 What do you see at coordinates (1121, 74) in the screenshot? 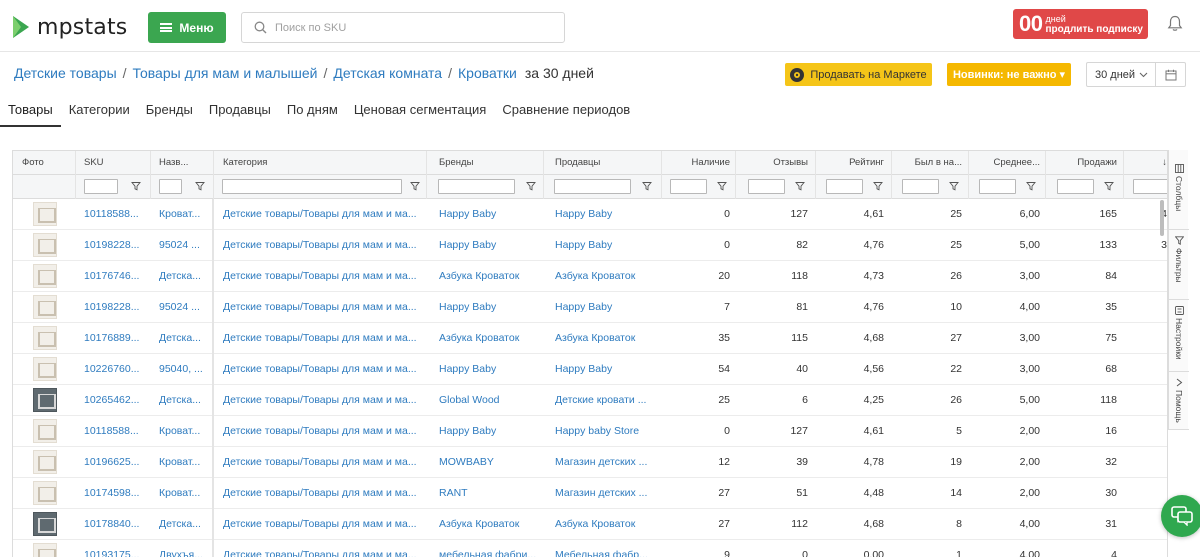
I see `period-select: 30 дней` at bounding box center [1121, 74].